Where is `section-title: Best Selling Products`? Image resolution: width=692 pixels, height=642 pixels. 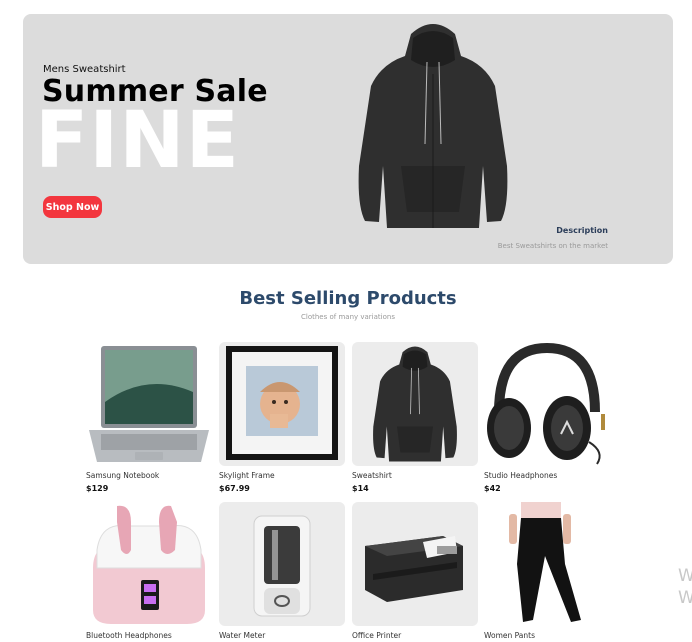 section-title: Best Selling Products is located at coordinates (348, 298).